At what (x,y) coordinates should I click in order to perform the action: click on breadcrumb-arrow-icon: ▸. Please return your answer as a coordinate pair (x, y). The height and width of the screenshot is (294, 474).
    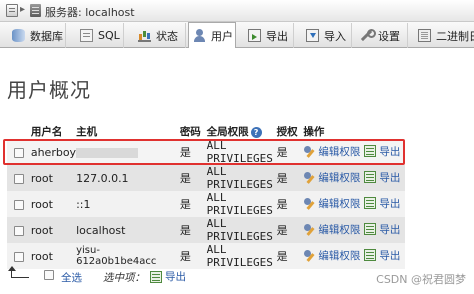
    Looking at the image, I should click on (23, 9).